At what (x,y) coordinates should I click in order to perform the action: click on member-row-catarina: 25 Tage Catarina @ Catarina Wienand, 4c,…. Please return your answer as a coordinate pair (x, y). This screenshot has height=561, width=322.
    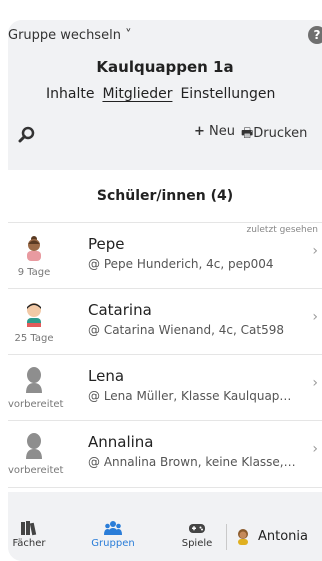
    Looking at the image, I should click on (165, 321).